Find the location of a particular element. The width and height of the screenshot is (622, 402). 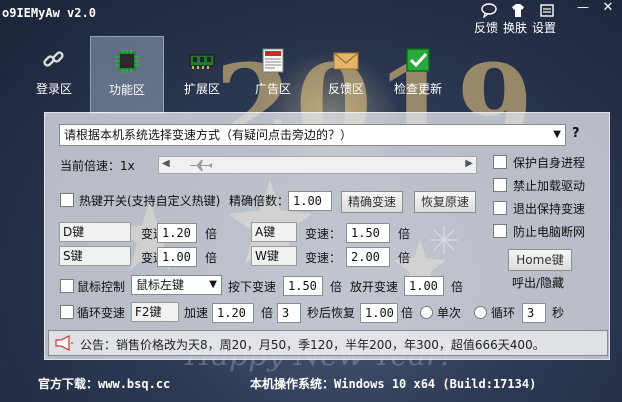

feedback-label: 反馈 is located at coordinates (486, 28).